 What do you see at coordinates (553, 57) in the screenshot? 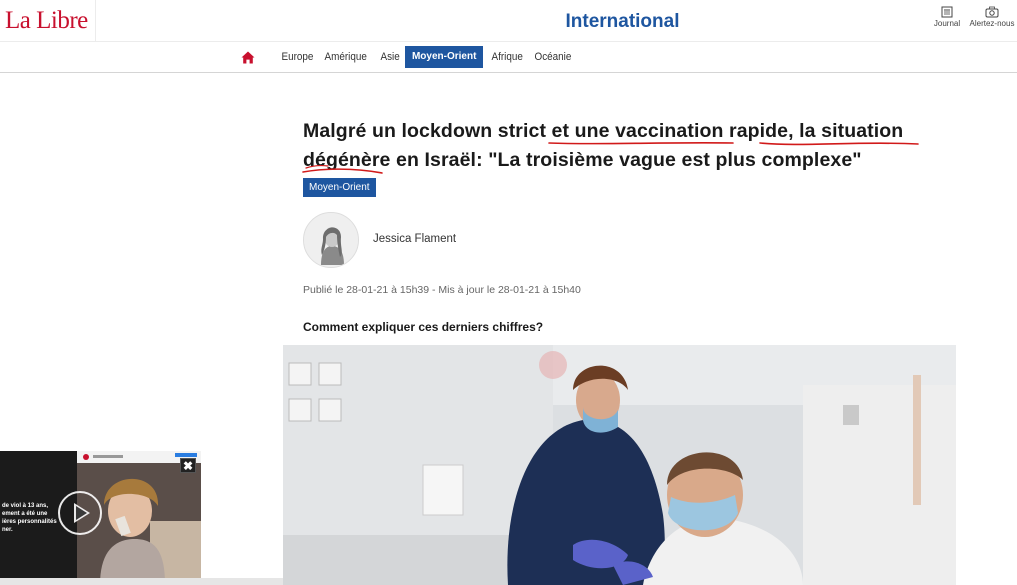
I see `nav-item-oceanie: Océanie` at bounding box center [553, 57].